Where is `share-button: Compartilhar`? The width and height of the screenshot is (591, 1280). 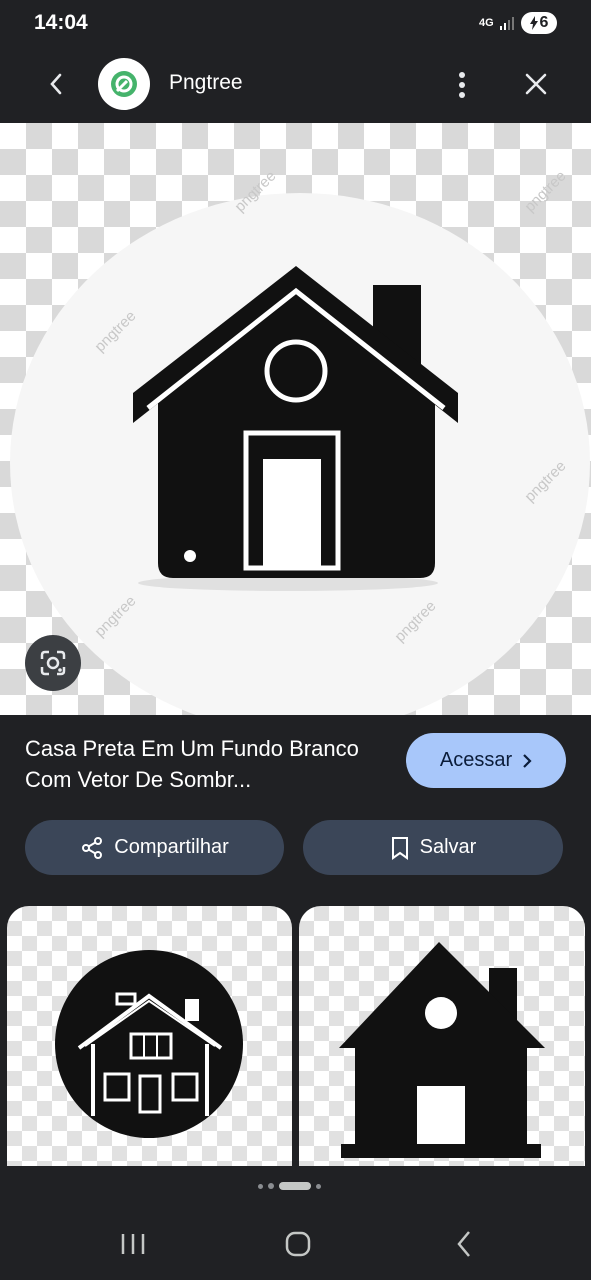
share-button: Compartilhar is located at coordinates (154, 847).